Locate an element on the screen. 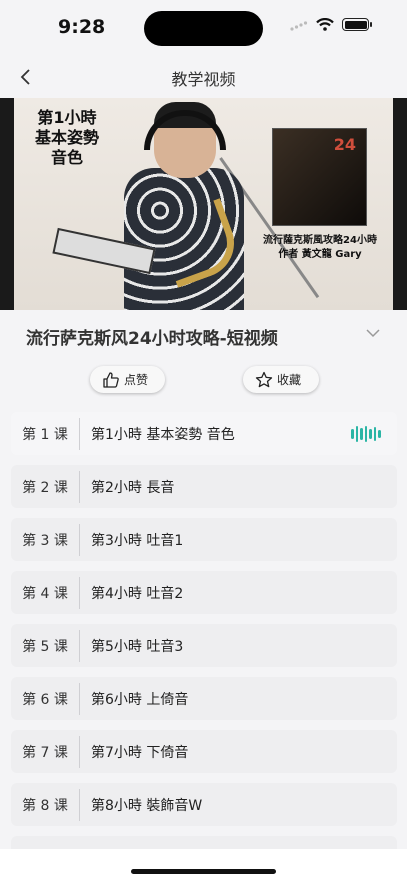 This screenshot has width=407, height=883. lesson-number: 第 7 课 is located at coordinates (45, 752).